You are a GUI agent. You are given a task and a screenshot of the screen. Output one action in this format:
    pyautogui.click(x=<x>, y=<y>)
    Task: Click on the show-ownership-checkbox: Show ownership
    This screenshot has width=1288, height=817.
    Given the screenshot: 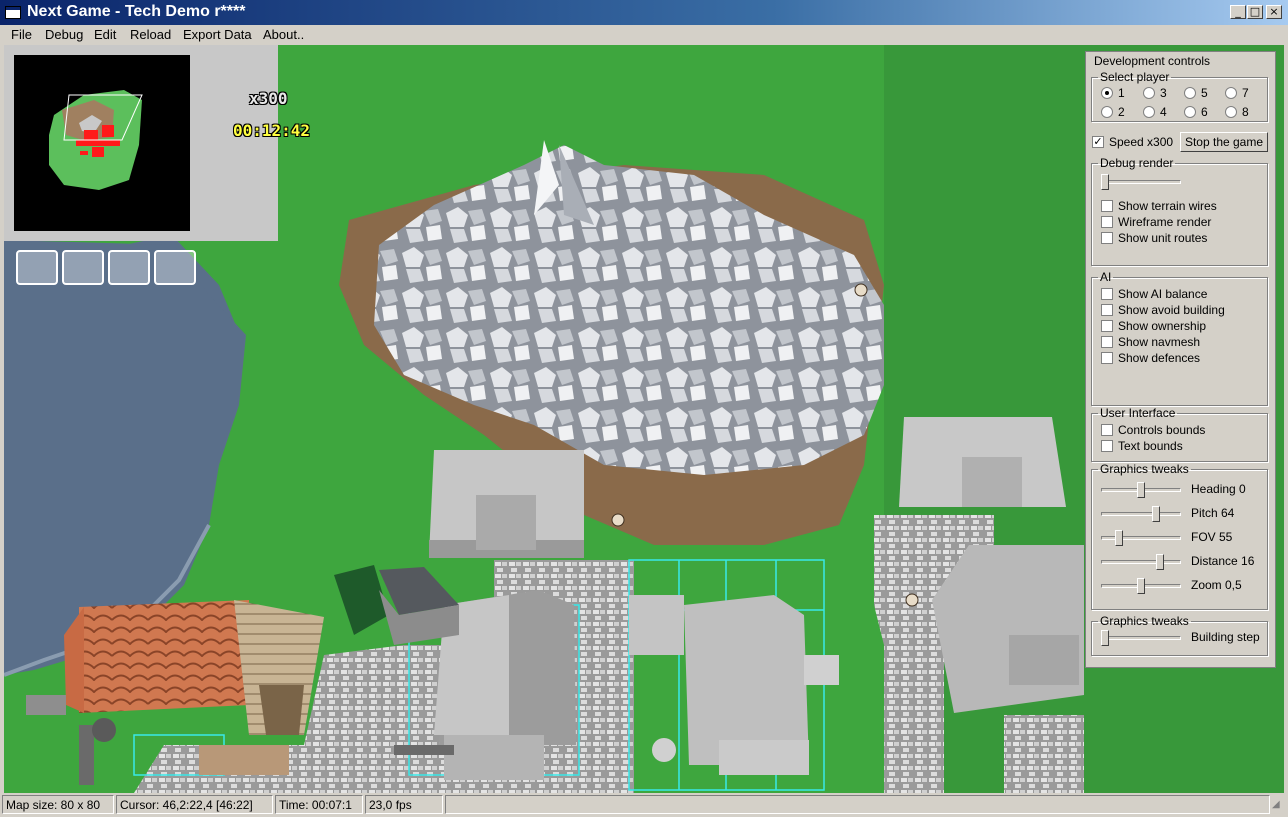 What is the action you would take?
    pyautogui.click(x=1153, y=326)
    